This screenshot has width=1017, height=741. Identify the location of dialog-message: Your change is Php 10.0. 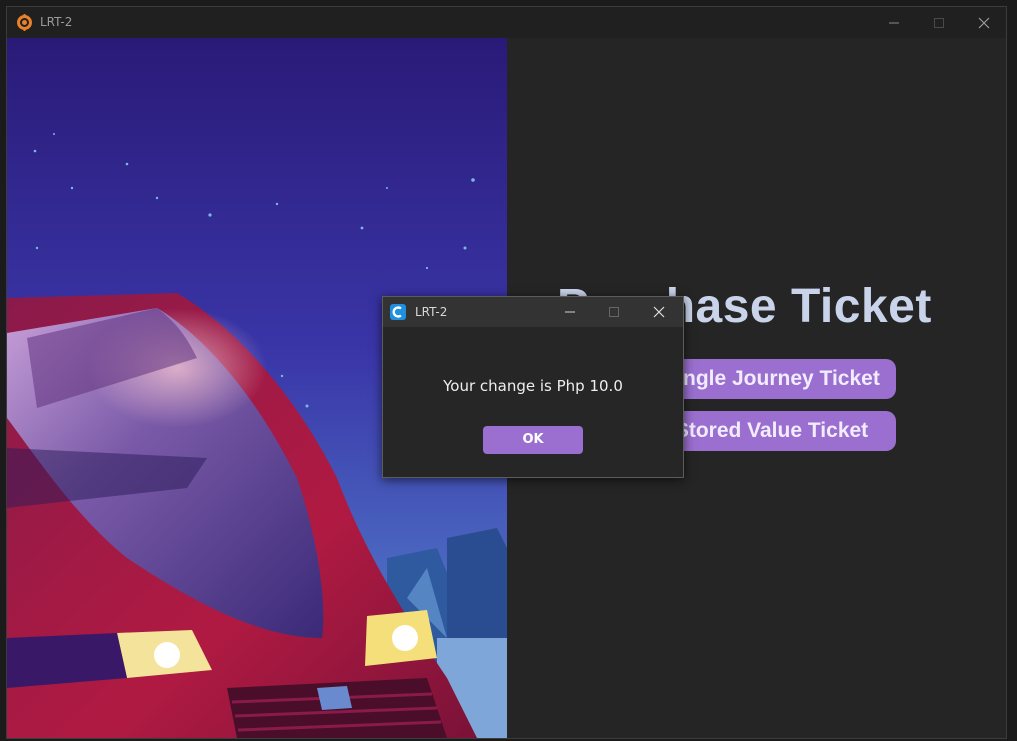
(533, 386).